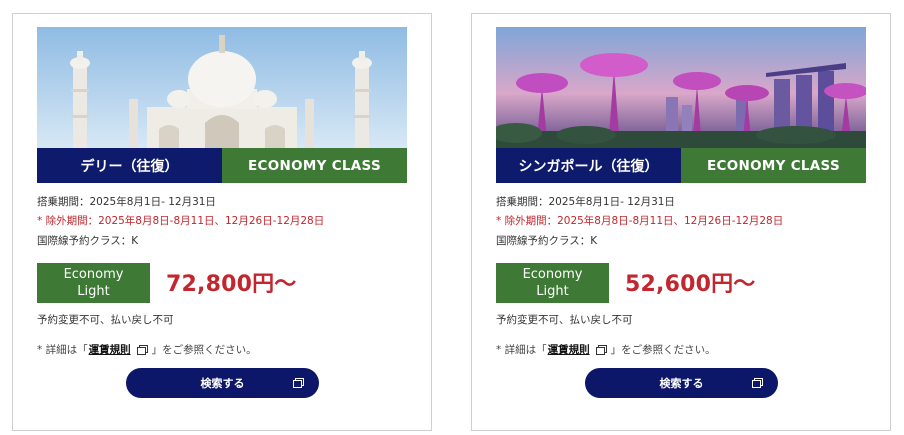  Describe the element at coordinates (129, 165) in the screenshot. I see `destination-label: デリー（往復）` at that location.